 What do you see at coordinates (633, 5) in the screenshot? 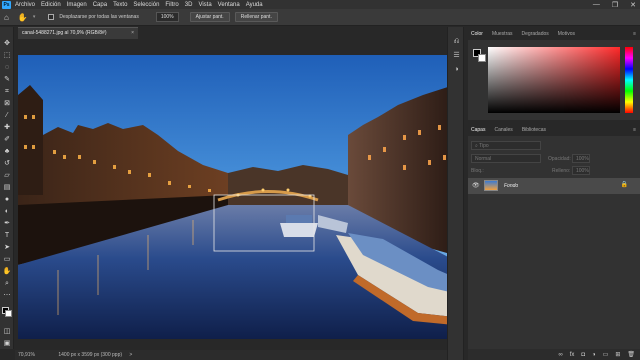
I see `close-window-button: ✕` at bounding box center [633, 5].